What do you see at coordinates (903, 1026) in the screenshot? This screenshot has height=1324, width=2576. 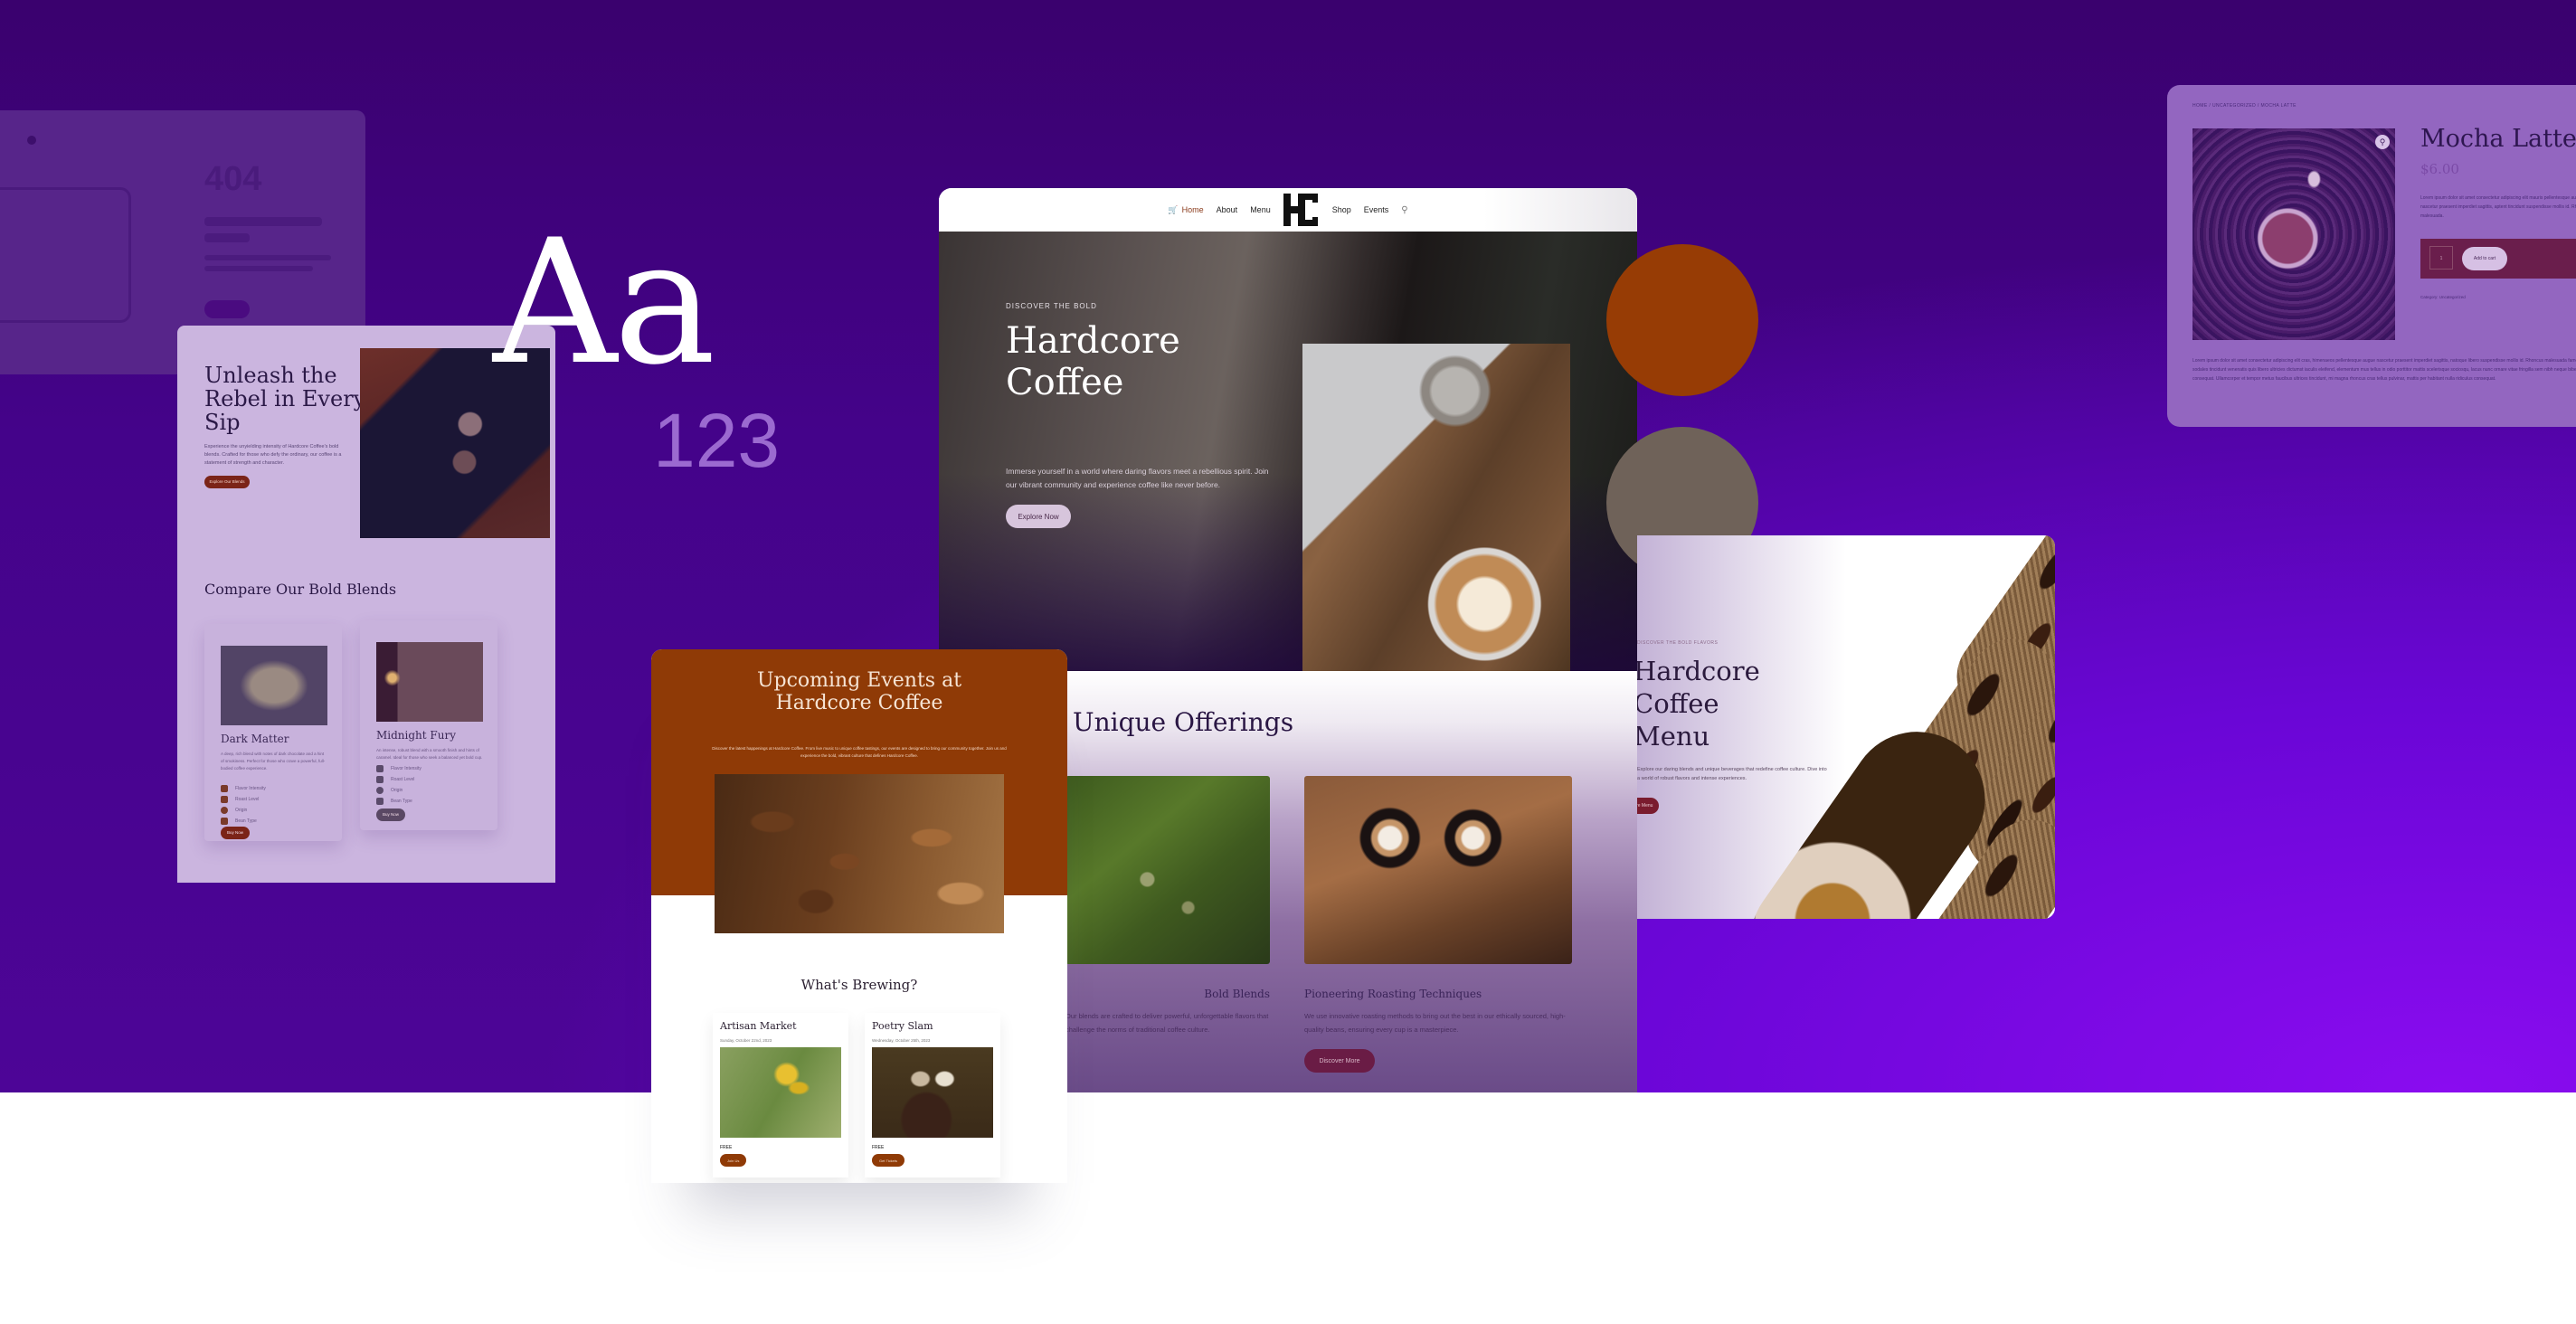 I see `event-title: Poetry Slam` at bounding box center [903, 1026].